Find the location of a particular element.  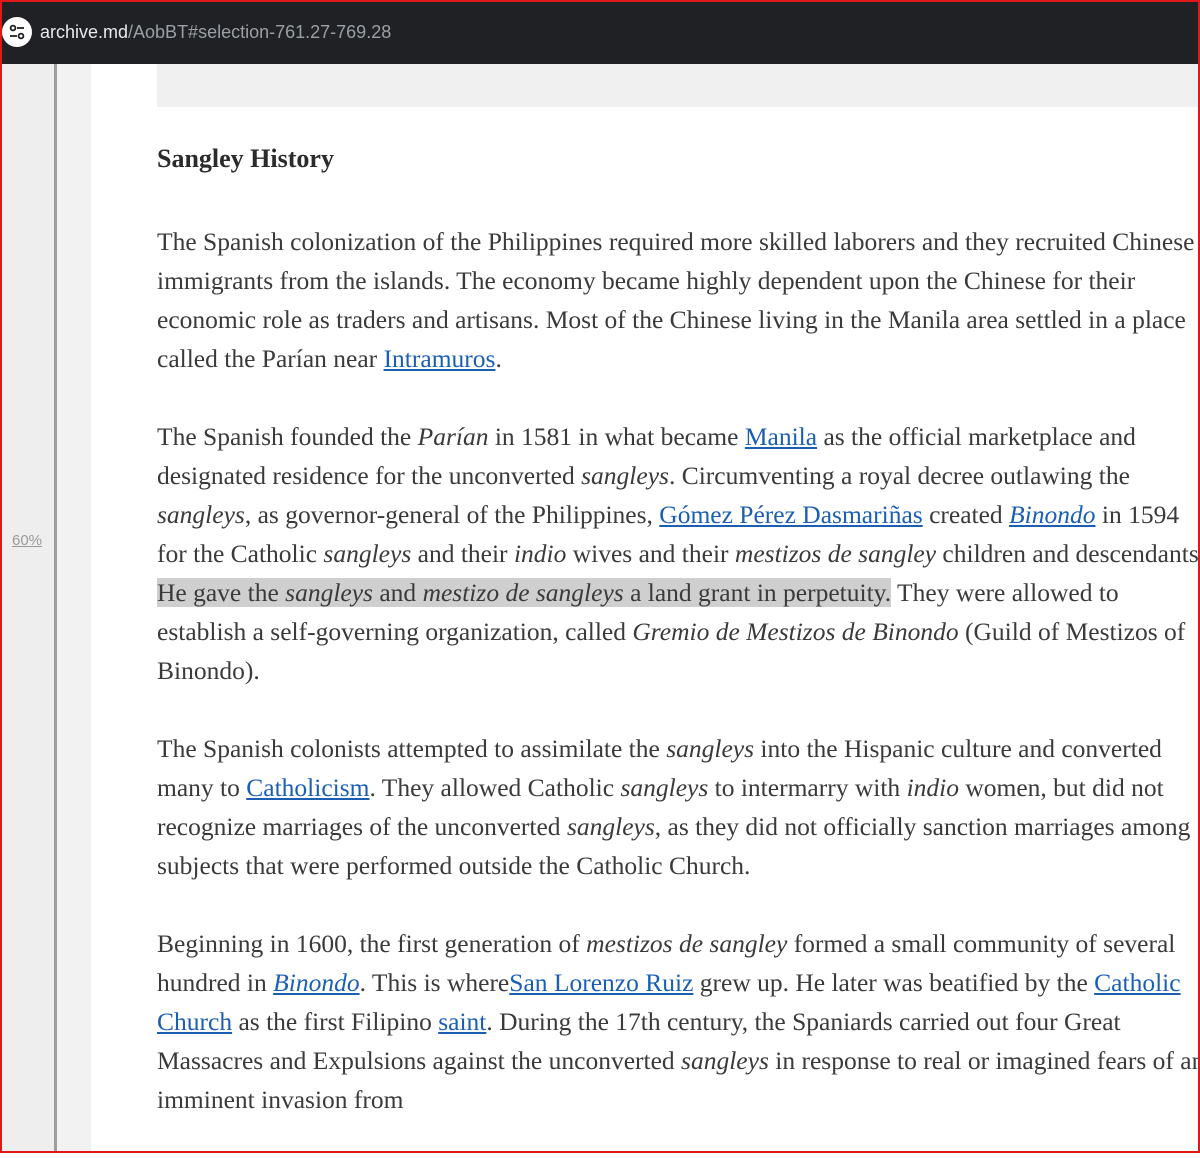

text: and is located at coordinates (397, 592).